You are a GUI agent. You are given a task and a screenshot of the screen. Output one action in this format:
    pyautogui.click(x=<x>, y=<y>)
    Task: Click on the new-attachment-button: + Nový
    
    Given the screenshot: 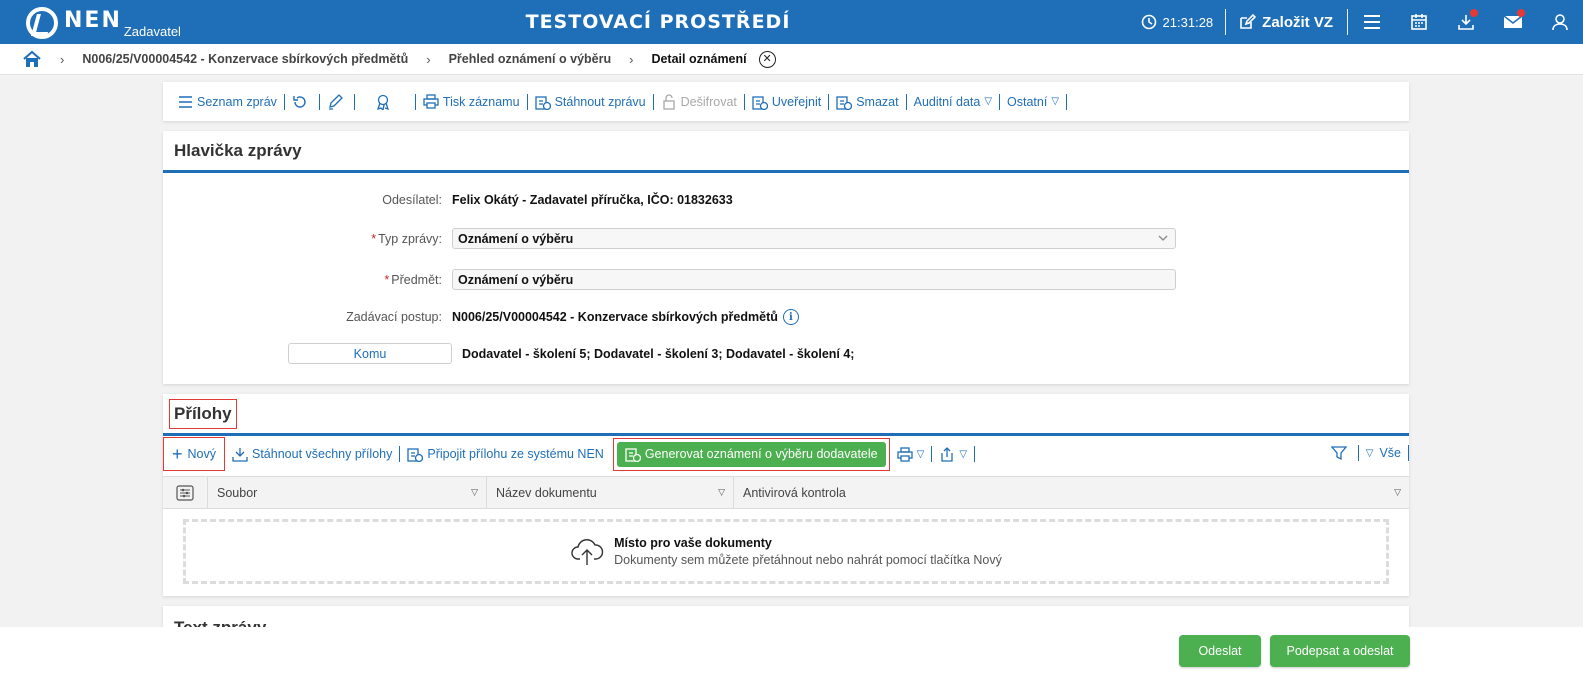 What is the action you would take?
    pyautogui.click(x=194, y=454)
    